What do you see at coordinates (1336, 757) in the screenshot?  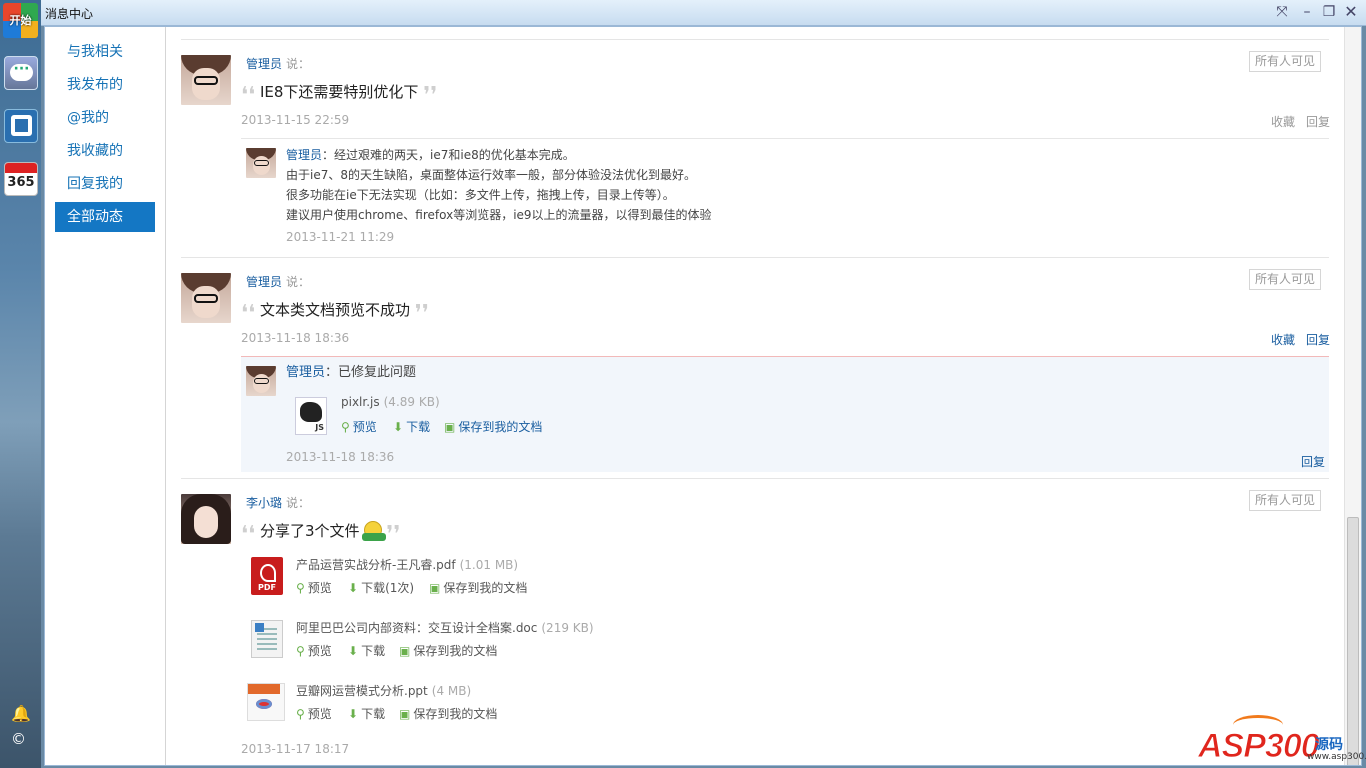 I see `watermark-url: www.asp300.com` at bounding box center [1336, 757].